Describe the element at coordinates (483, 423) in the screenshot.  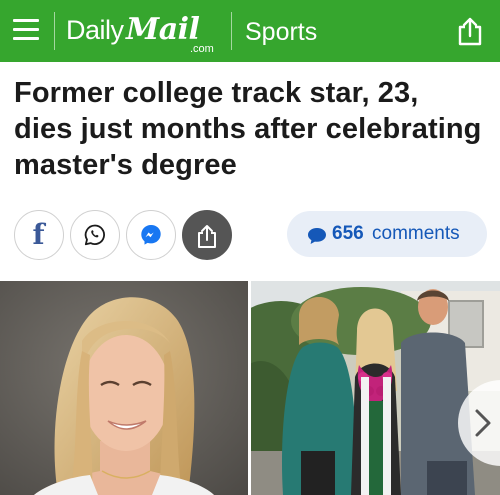
I see `chevron-right-icon` at that location.